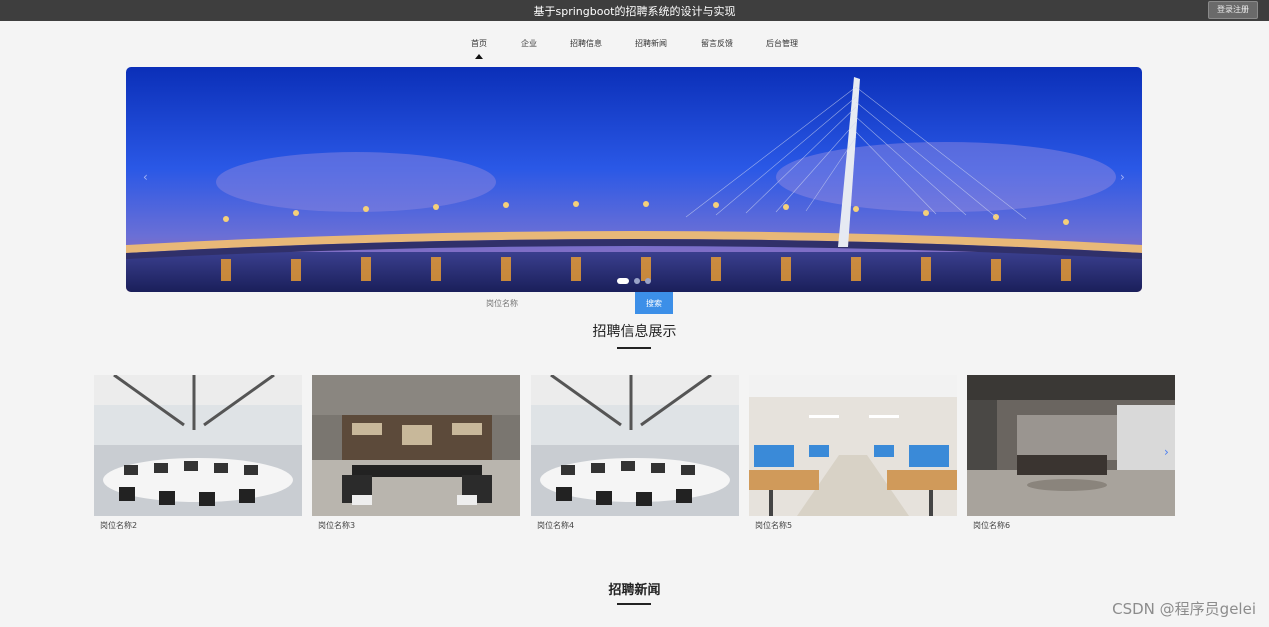  Describe the element at coordinates (556, 303) in the screenshot. I see `job-search-input` at that location.